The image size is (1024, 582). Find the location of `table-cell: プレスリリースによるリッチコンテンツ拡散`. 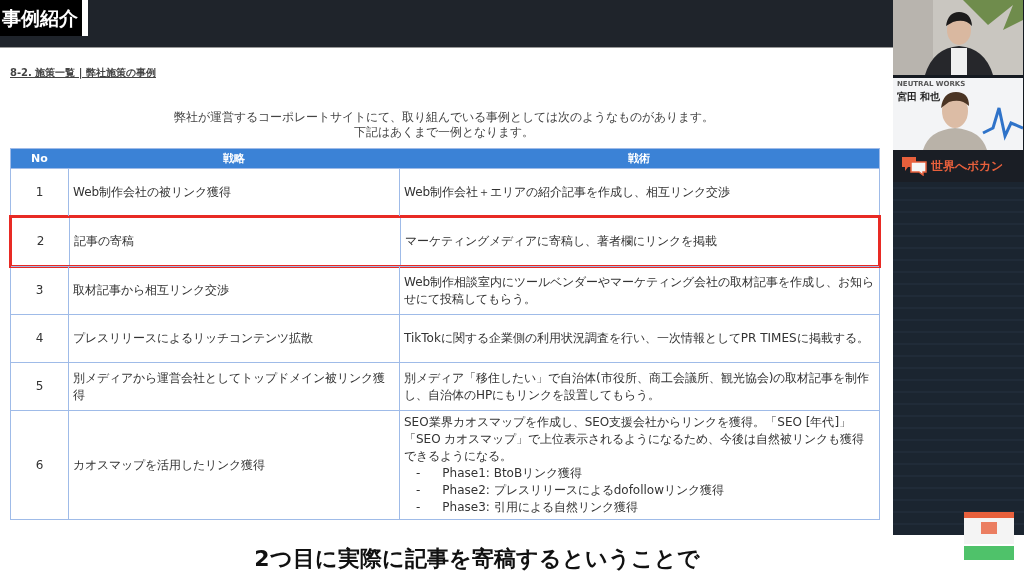

table-cell: プレスリリースによるリッチコンテンツ拡散 is located at coordinates (193, 338).